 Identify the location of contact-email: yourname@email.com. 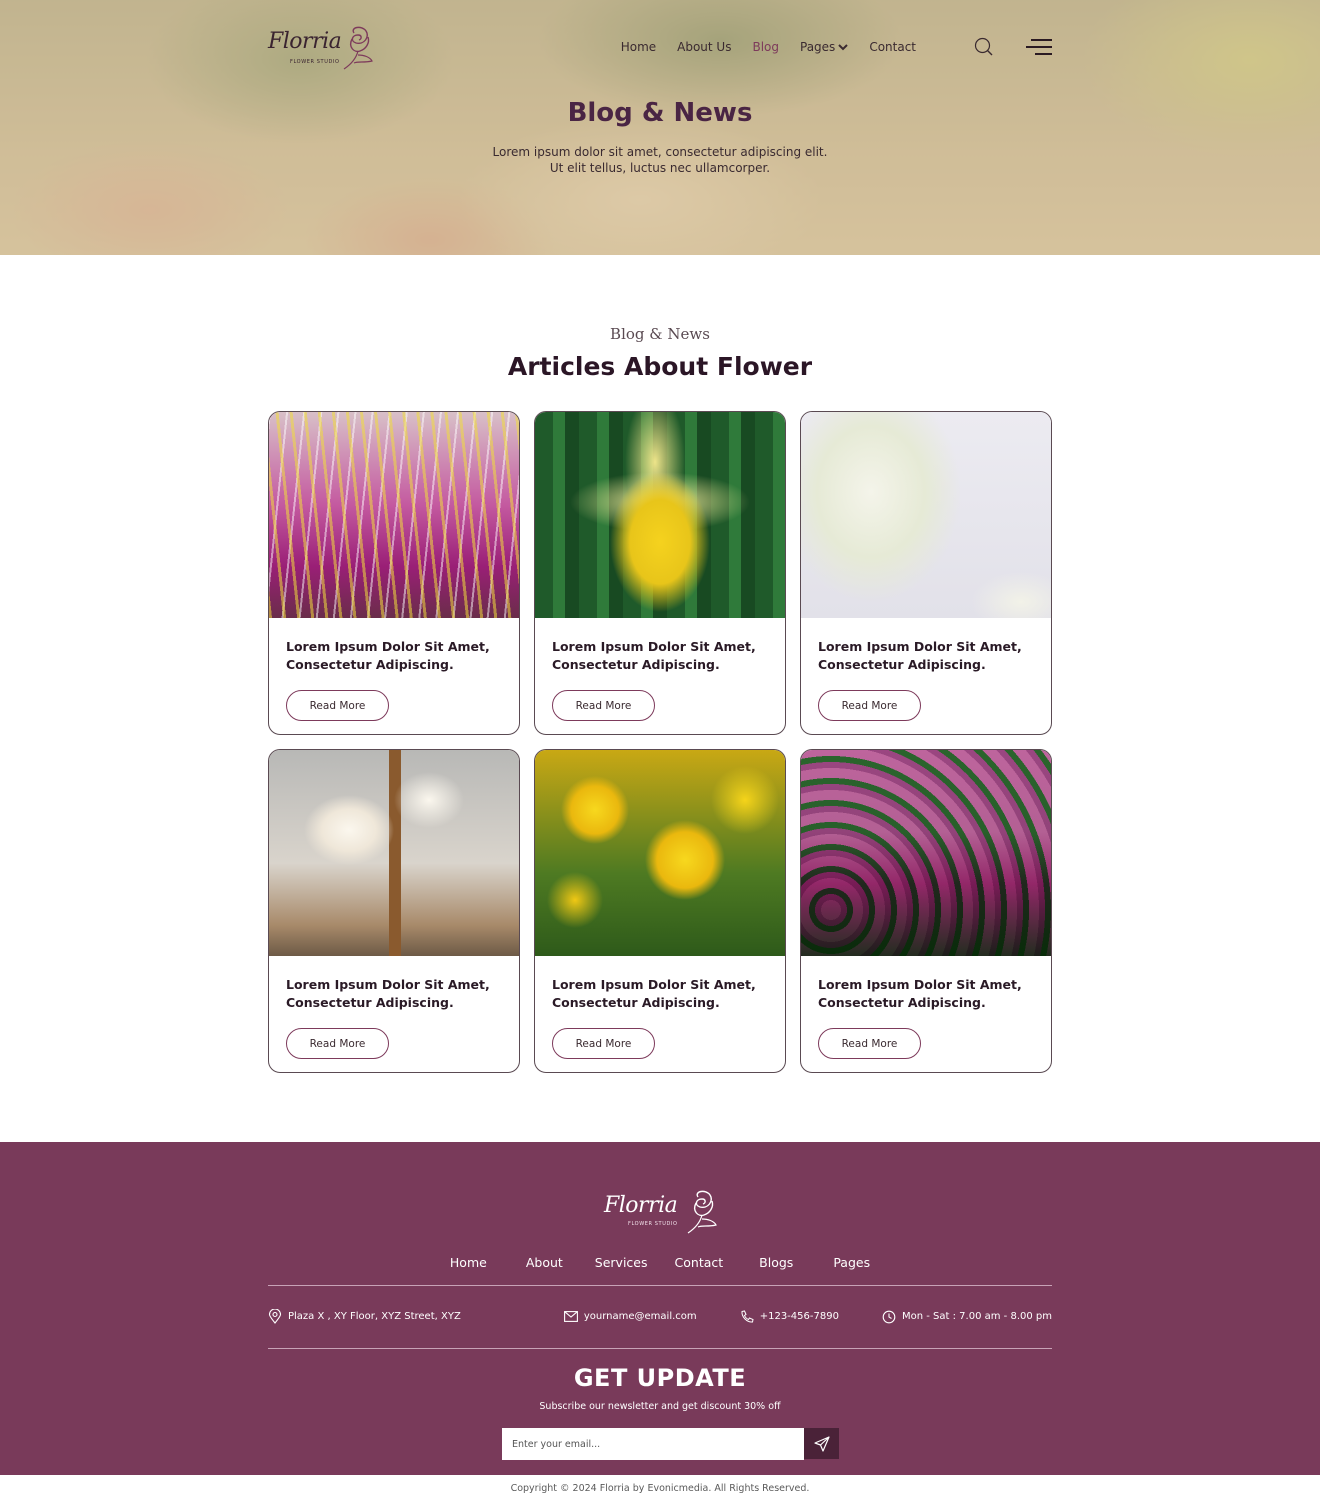
(630, 1316).